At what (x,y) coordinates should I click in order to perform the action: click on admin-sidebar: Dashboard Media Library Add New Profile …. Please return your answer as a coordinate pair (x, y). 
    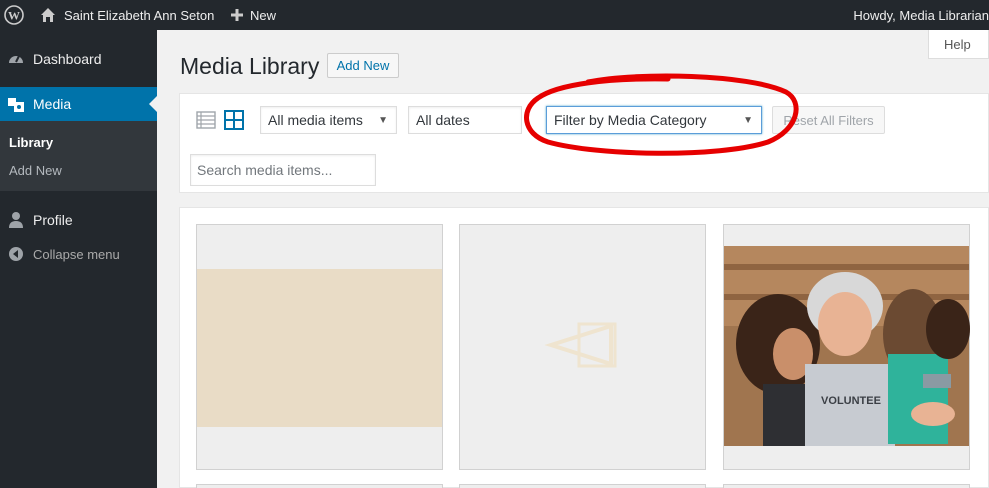
    Looking at the image, I should click on (78, 259).